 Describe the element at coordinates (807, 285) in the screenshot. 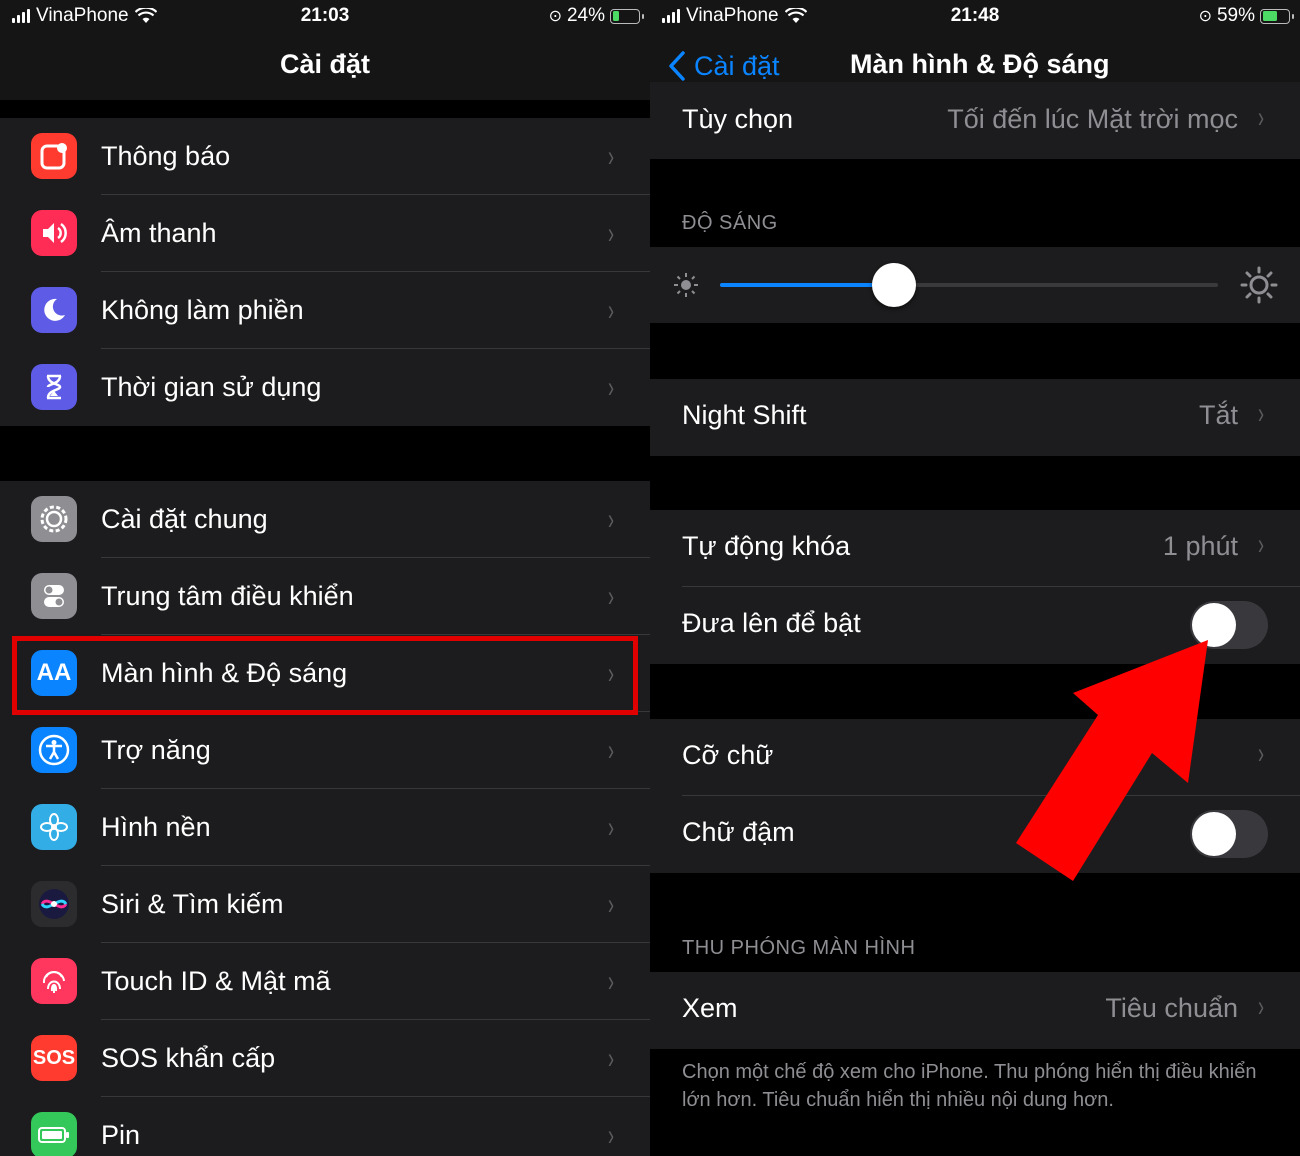

I see `brightness-slider-fill` at that location.